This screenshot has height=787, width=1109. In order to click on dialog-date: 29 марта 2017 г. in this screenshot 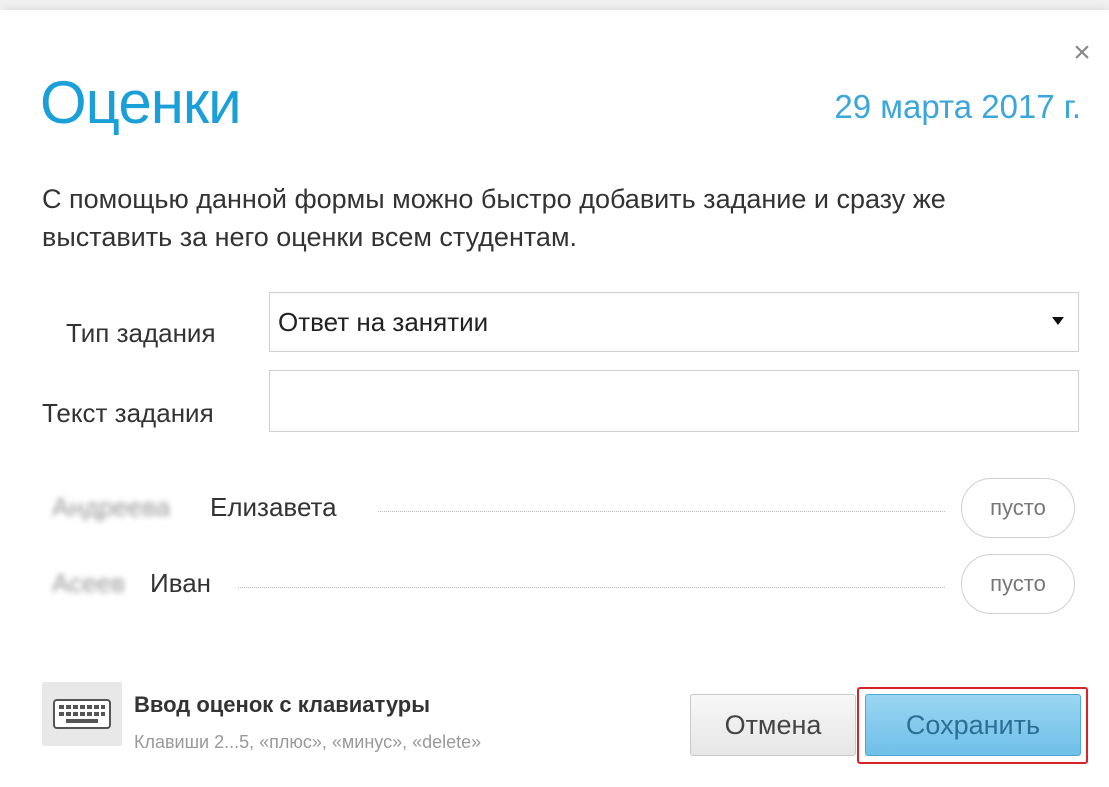, I will do `click(957, 106)`.